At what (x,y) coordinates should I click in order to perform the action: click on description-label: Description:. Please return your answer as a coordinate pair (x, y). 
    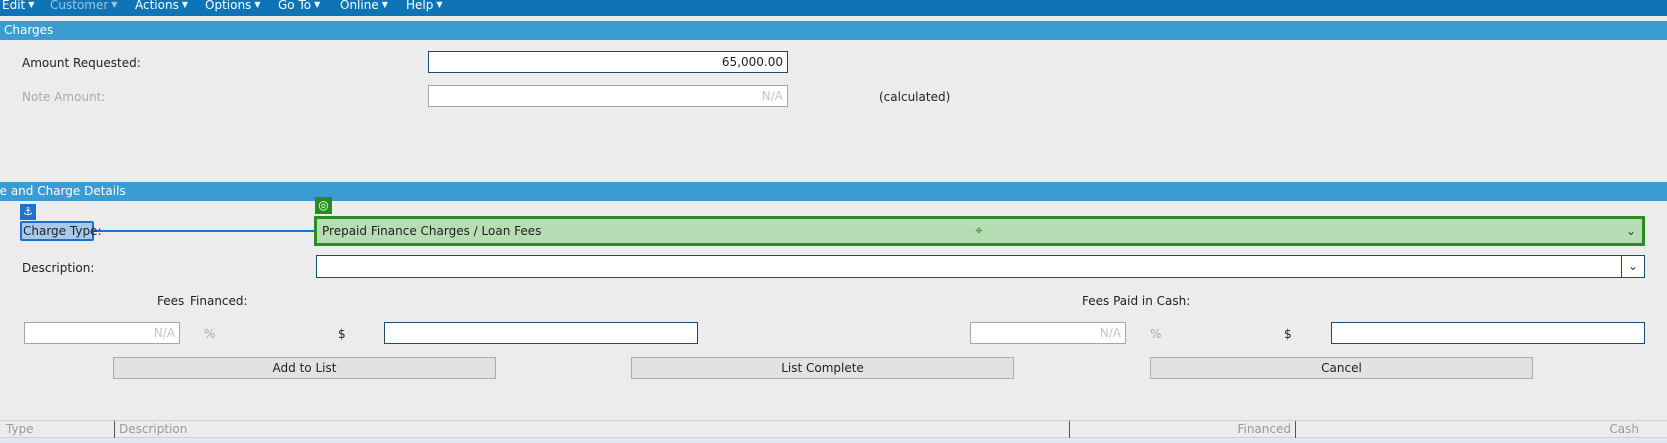
    Looking at the image, I should click on (58, 268).